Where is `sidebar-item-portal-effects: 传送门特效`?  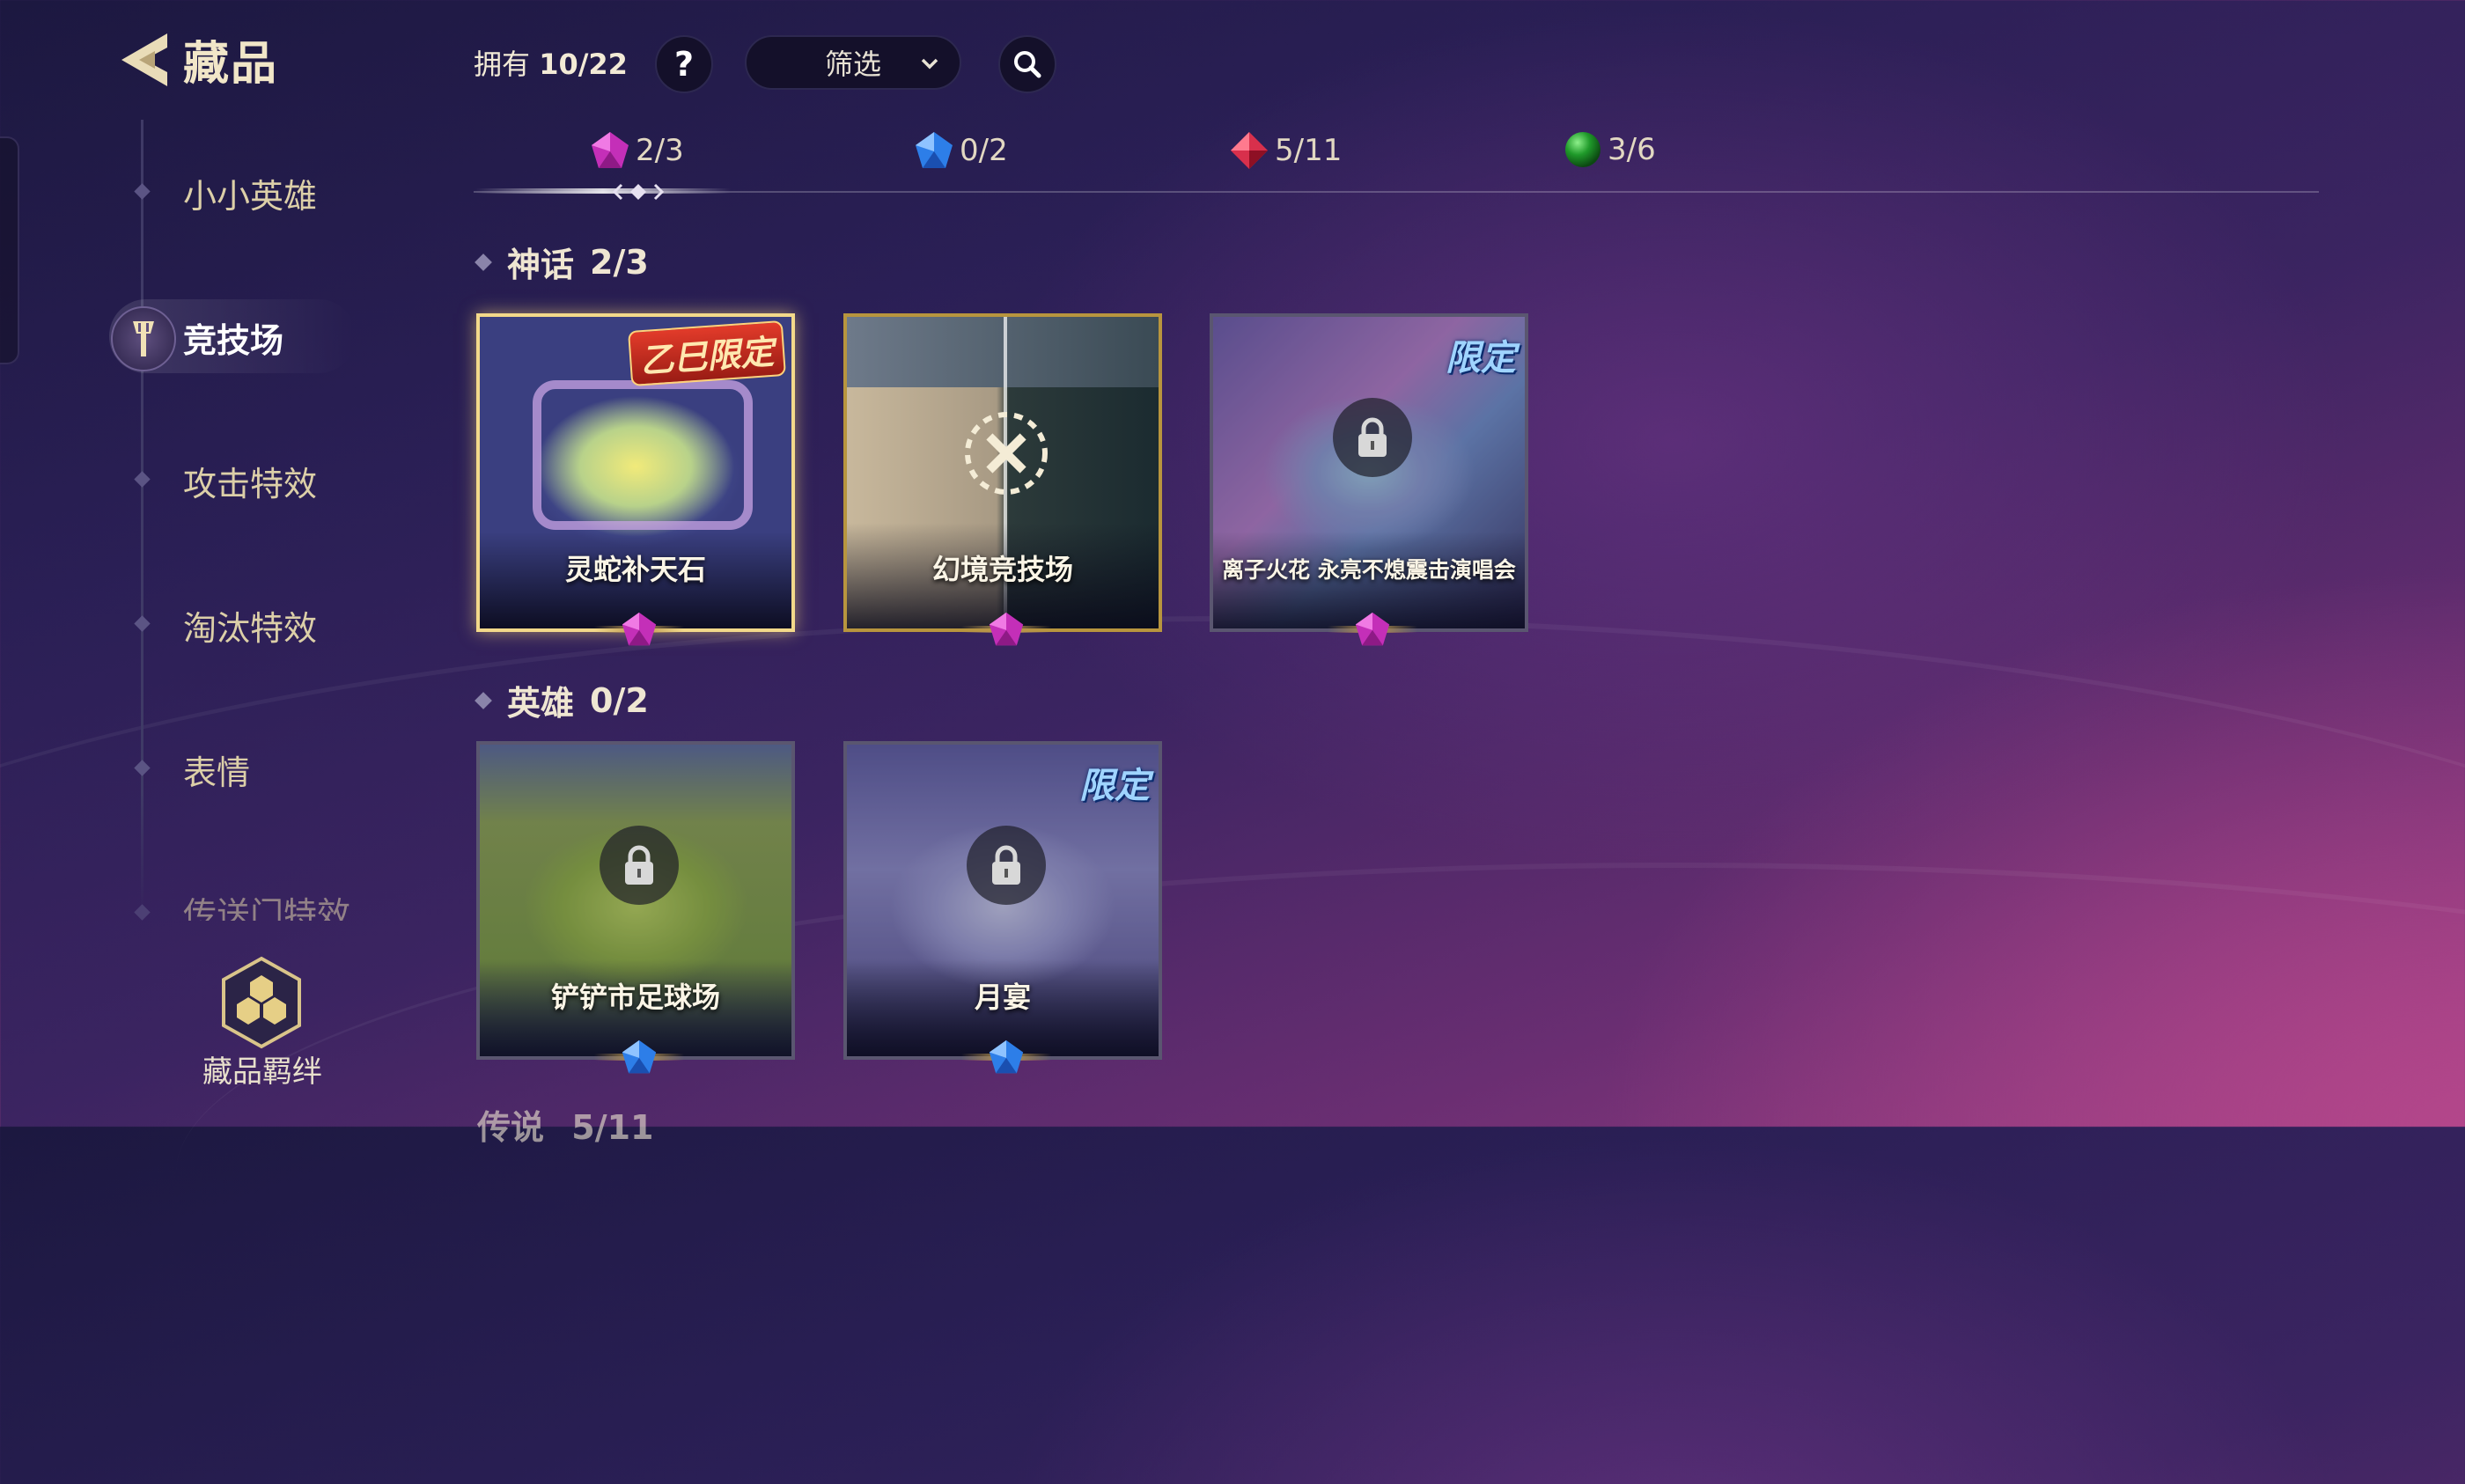
sidebar-item-portal-effects: 传送门特效 is located at coordinates (266, 904).